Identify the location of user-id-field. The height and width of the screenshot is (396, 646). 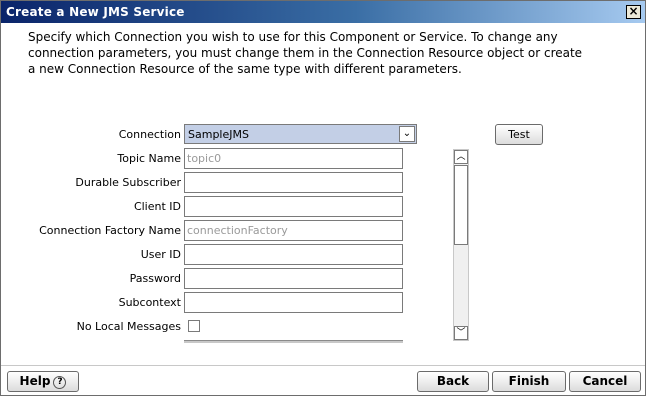
(293, 254).